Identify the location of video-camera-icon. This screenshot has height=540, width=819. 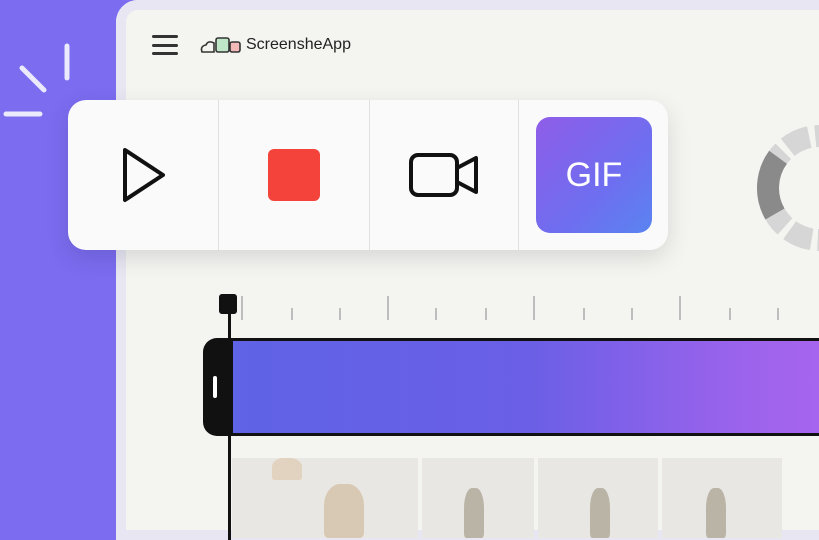
(443, 175).